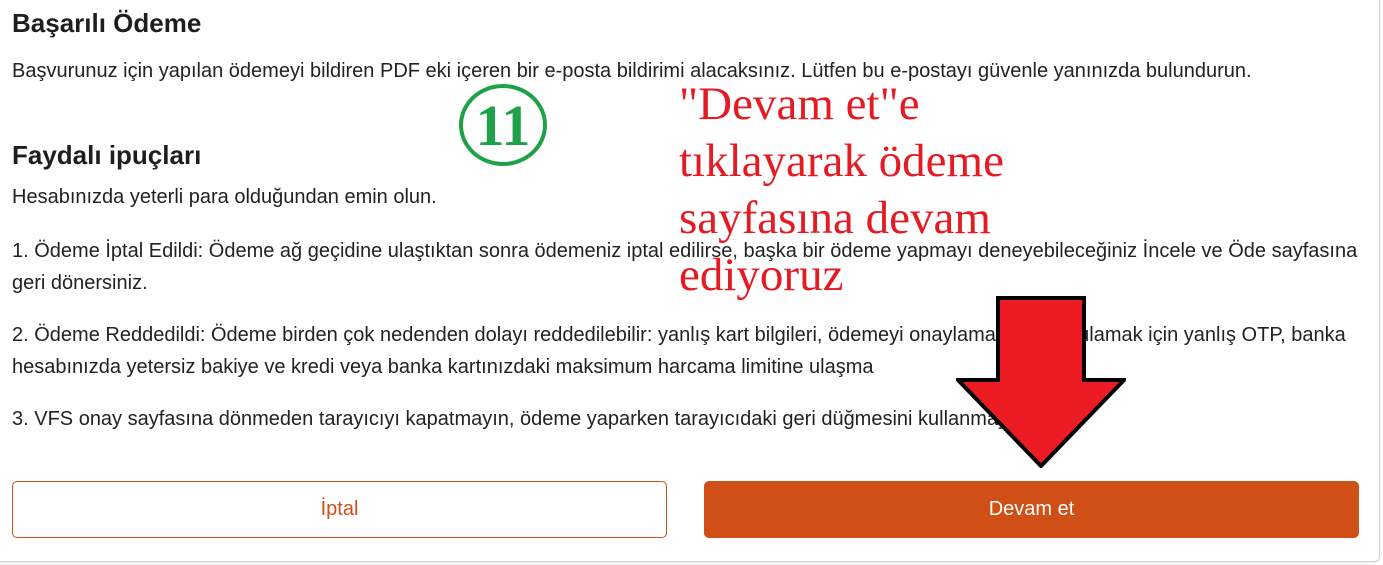 This screenshot has width=1383, height=565. I want to click on annotation-line-1: "Devam et"e, so click(799, 104).